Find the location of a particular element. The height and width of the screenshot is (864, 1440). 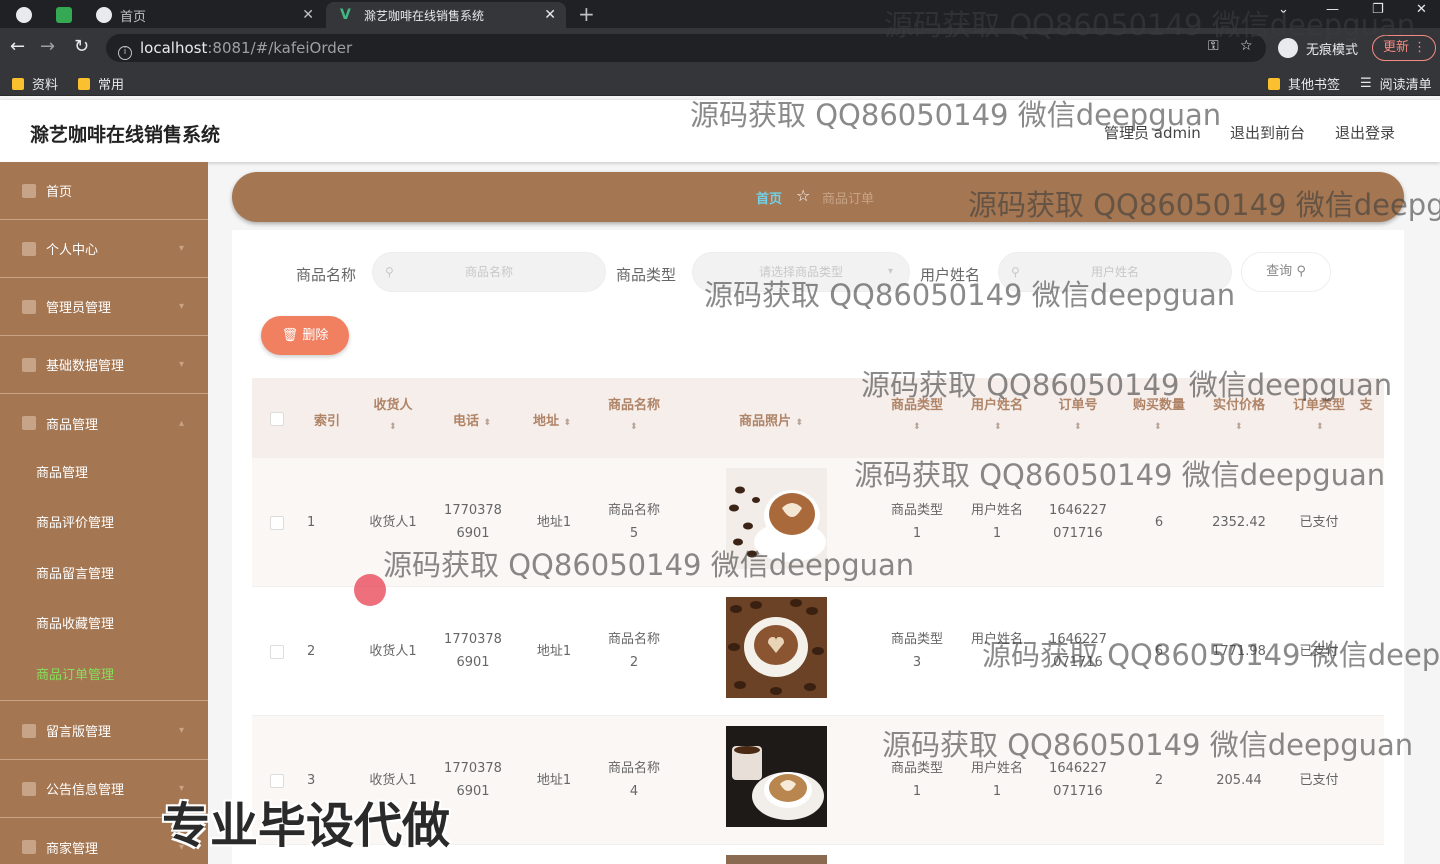

search-user-placeholder: 用户姓名 is located at coordinates (1114, 272).